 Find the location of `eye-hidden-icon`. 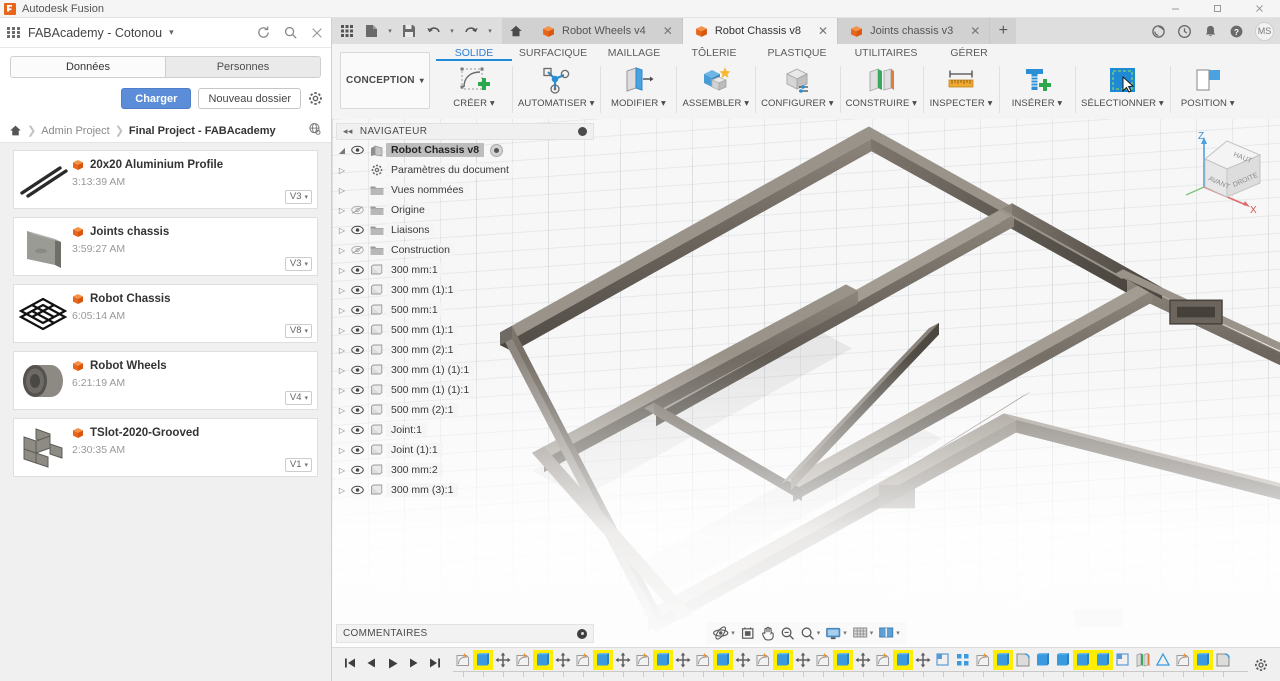

eye-hidden-icon is located at coordinates (357, 210).